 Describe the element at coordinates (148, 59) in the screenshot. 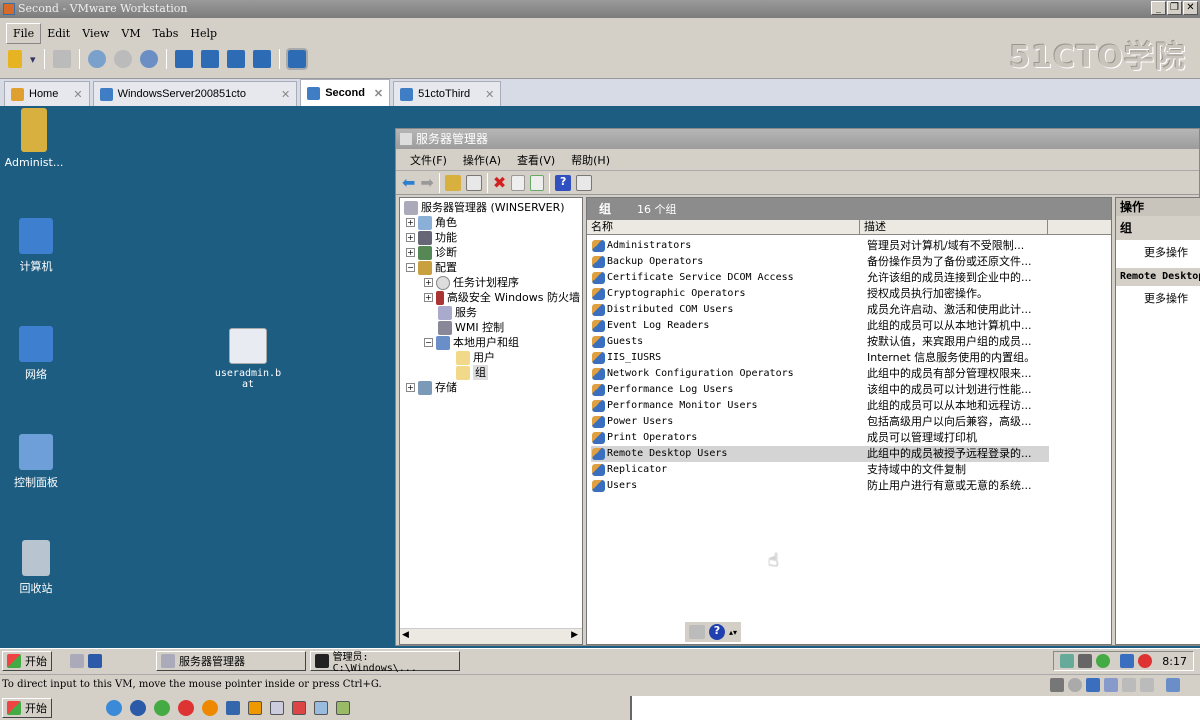

I see `snapshot-manager-icon` at that location.